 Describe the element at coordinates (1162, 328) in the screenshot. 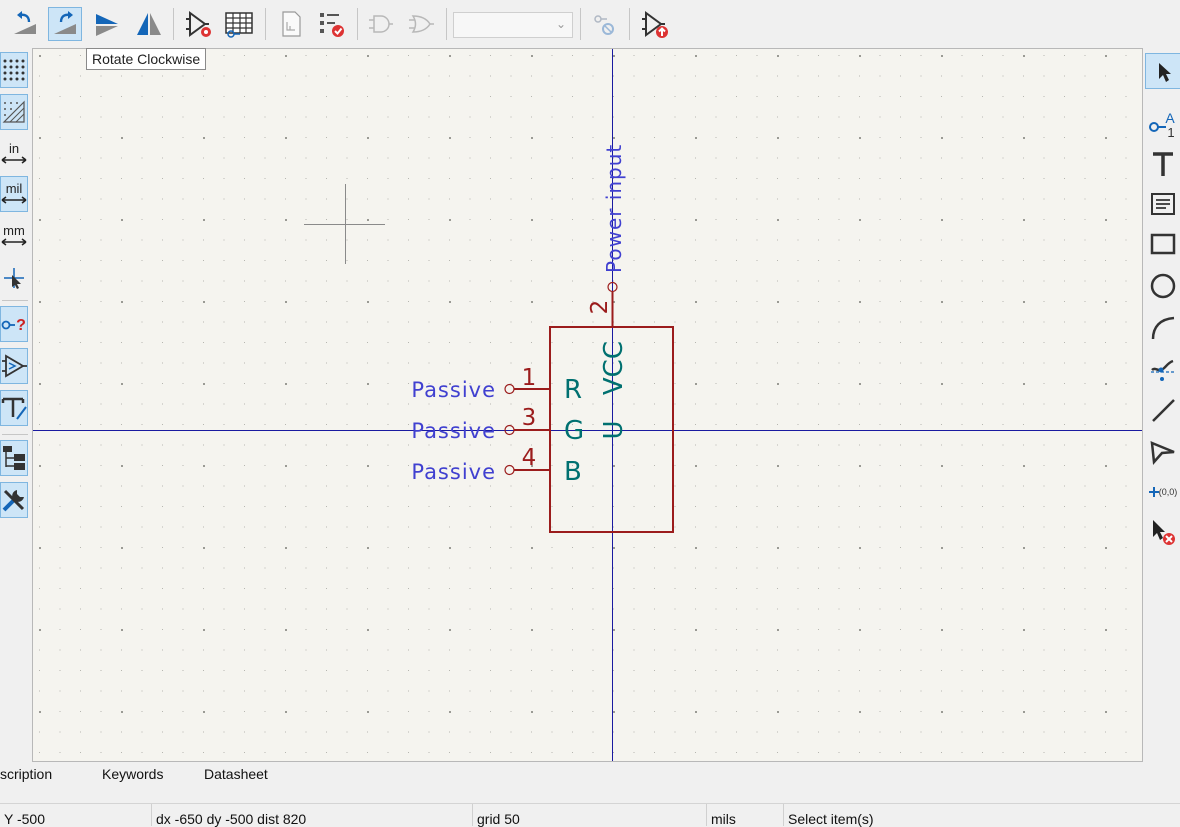

I see `add-arc-icon` at that location.